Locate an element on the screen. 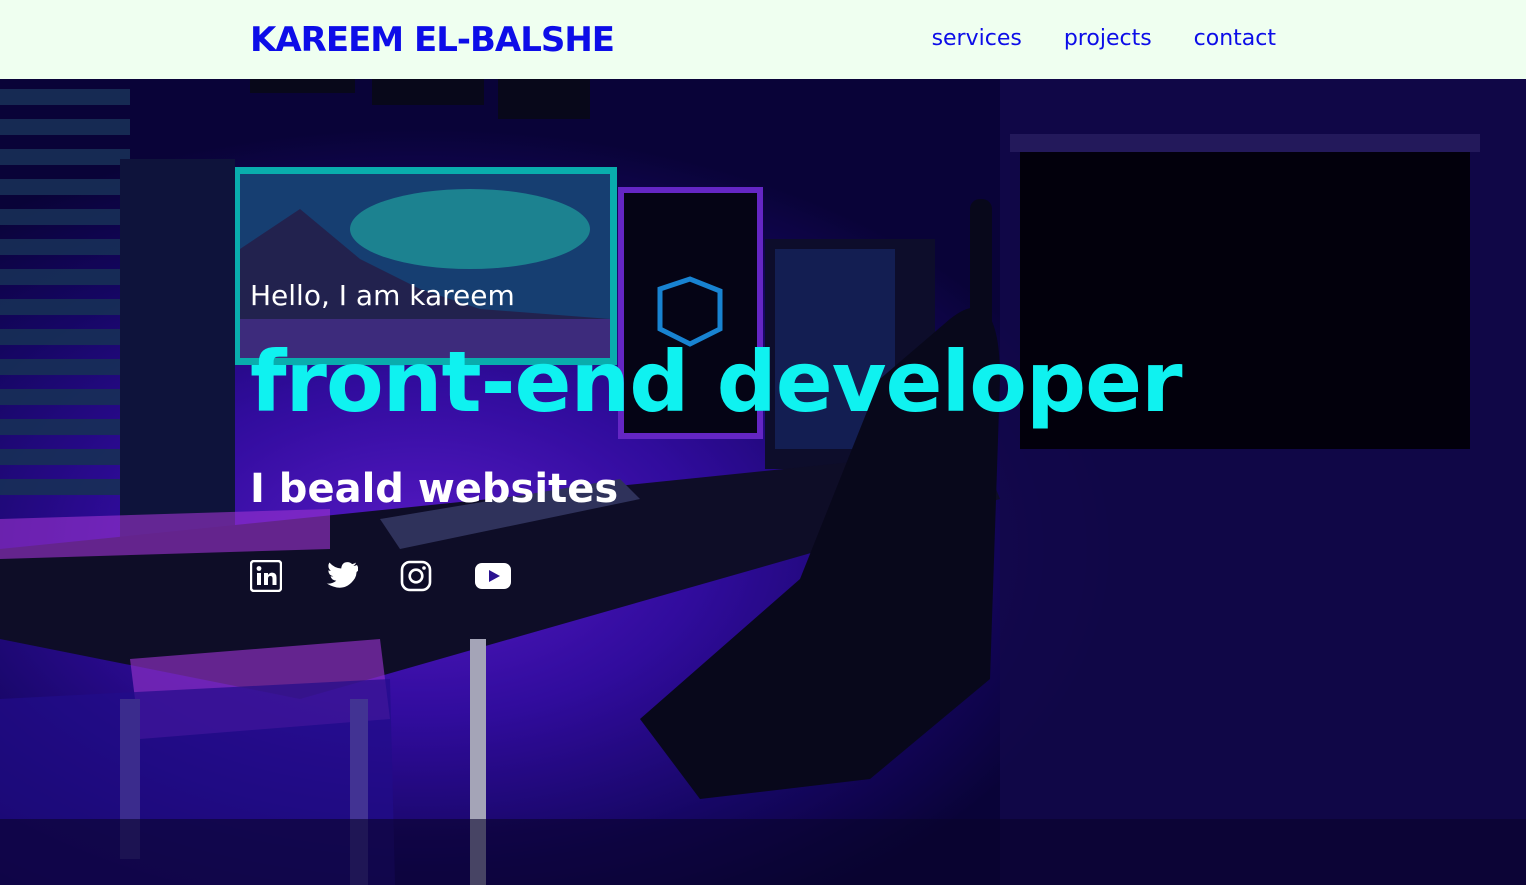 The width and height of the screenshot is (1526, 885). instagram-icon is located at coordinates (416, 576).